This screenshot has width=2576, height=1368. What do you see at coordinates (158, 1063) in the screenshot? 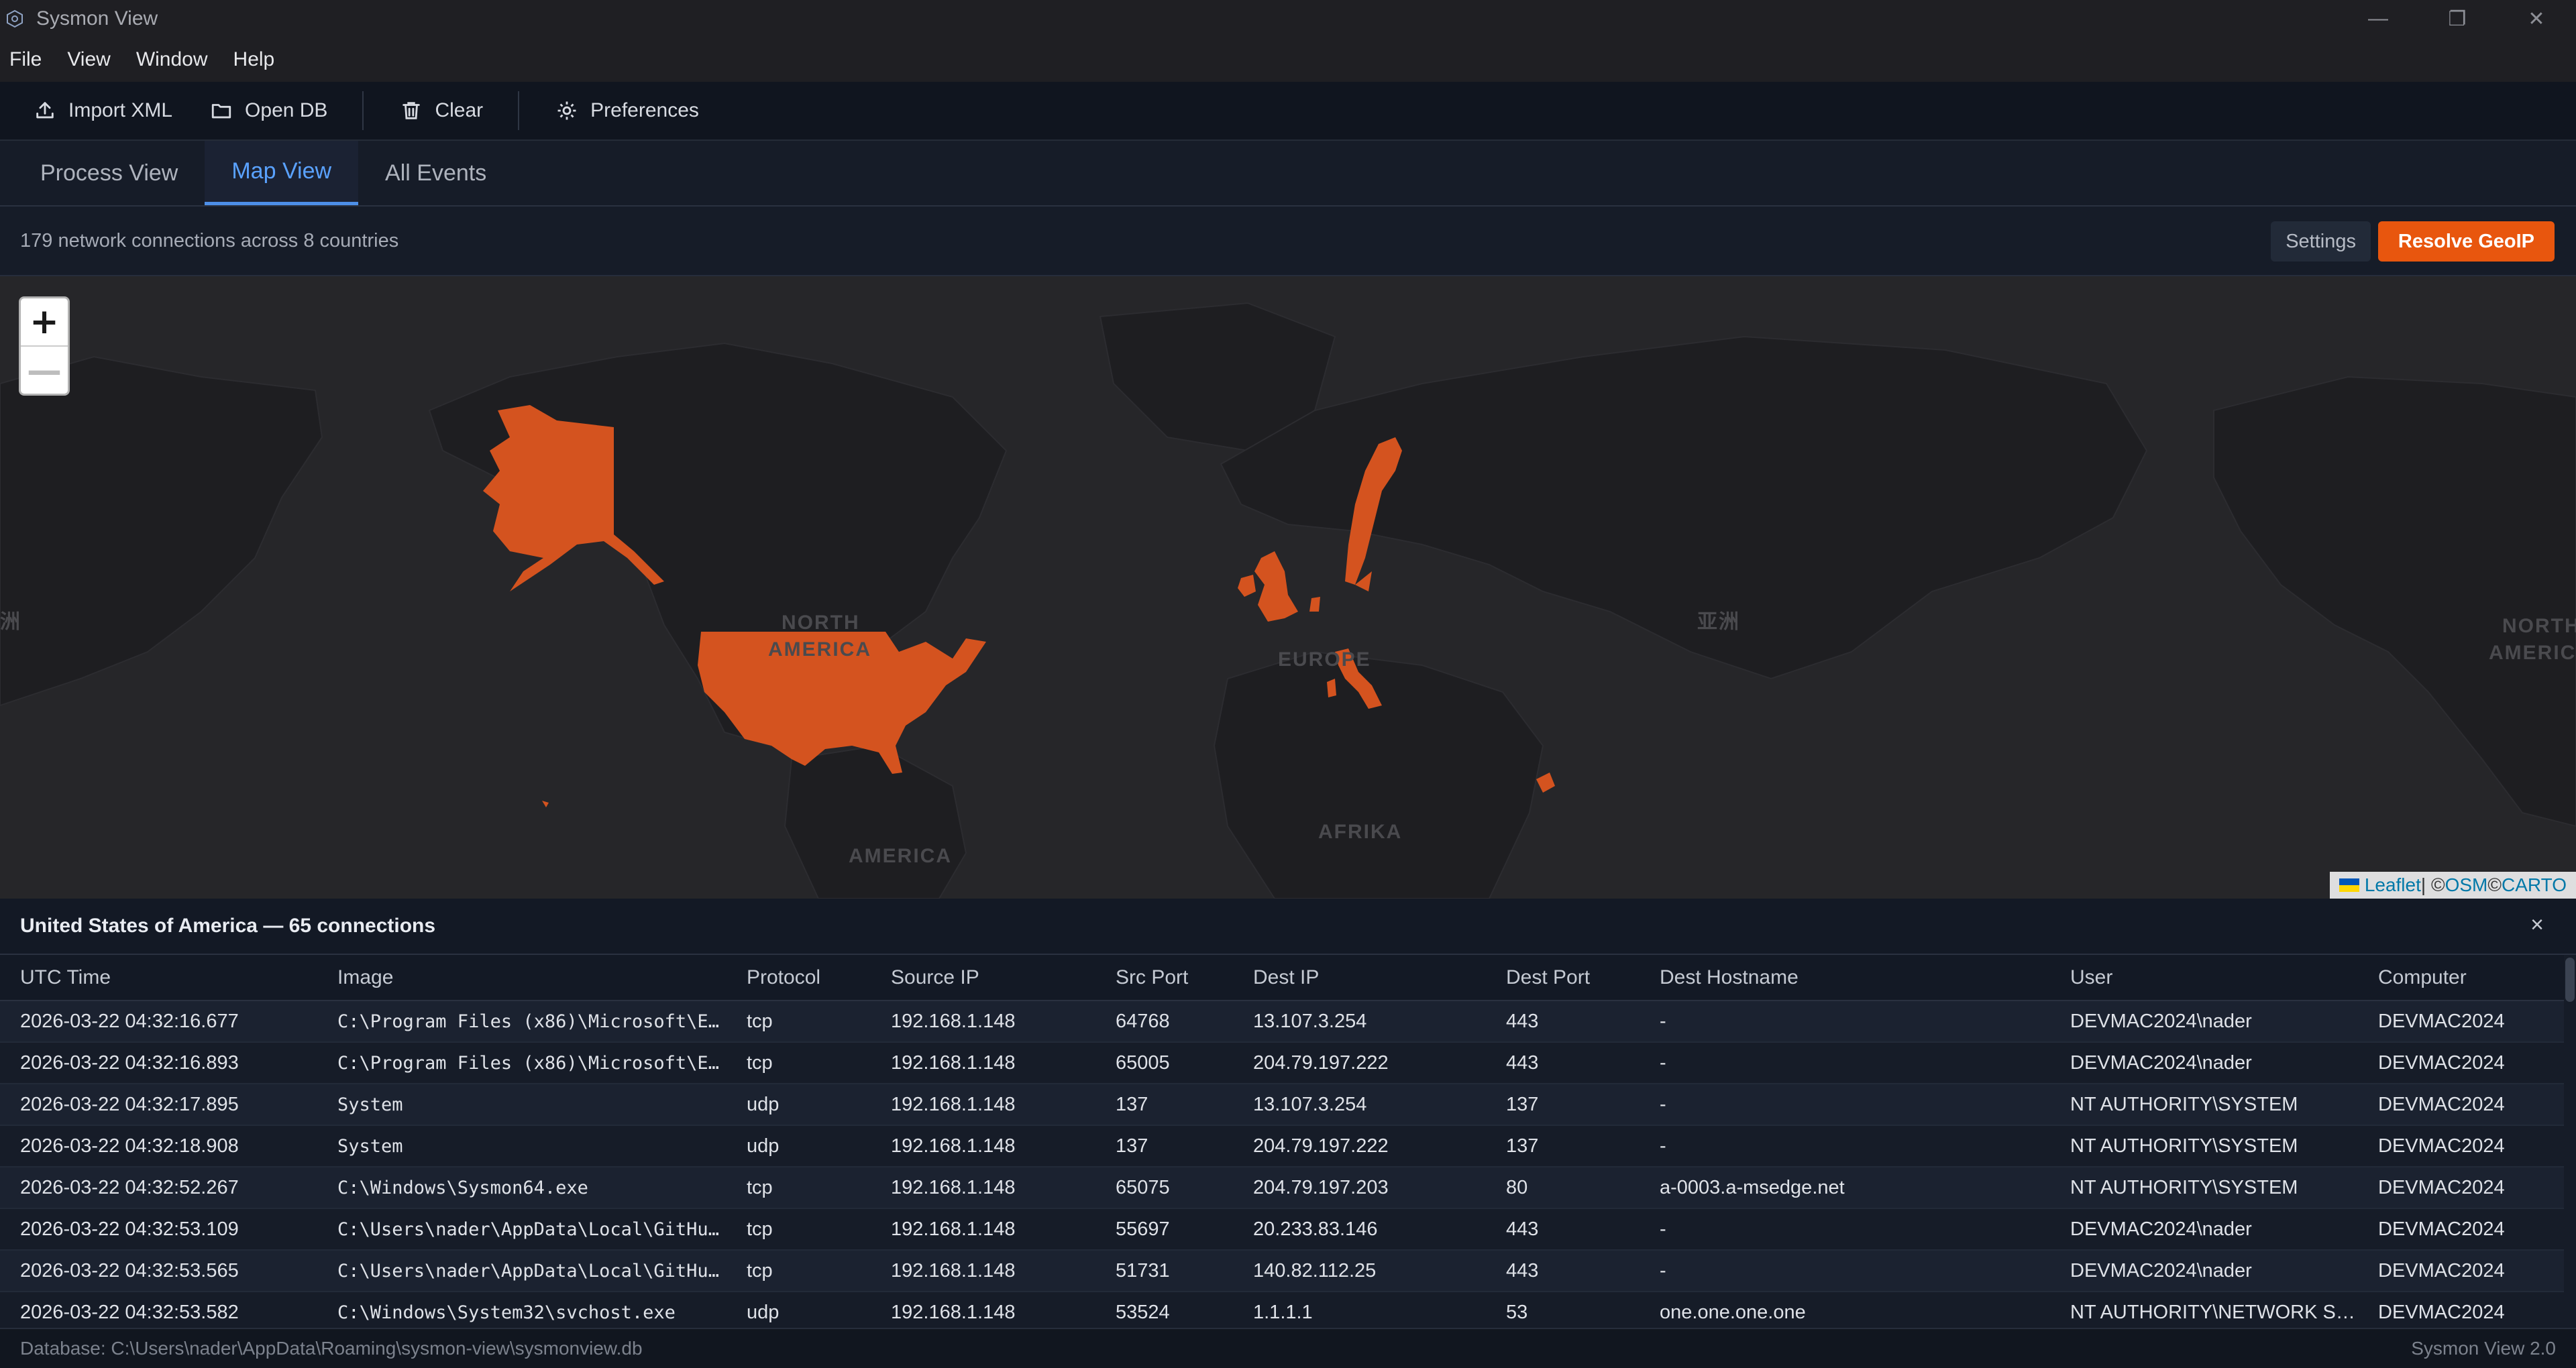
I see `table-cell: 2026-03-22 04:32:16.893` at bounding box center [158, 1063].